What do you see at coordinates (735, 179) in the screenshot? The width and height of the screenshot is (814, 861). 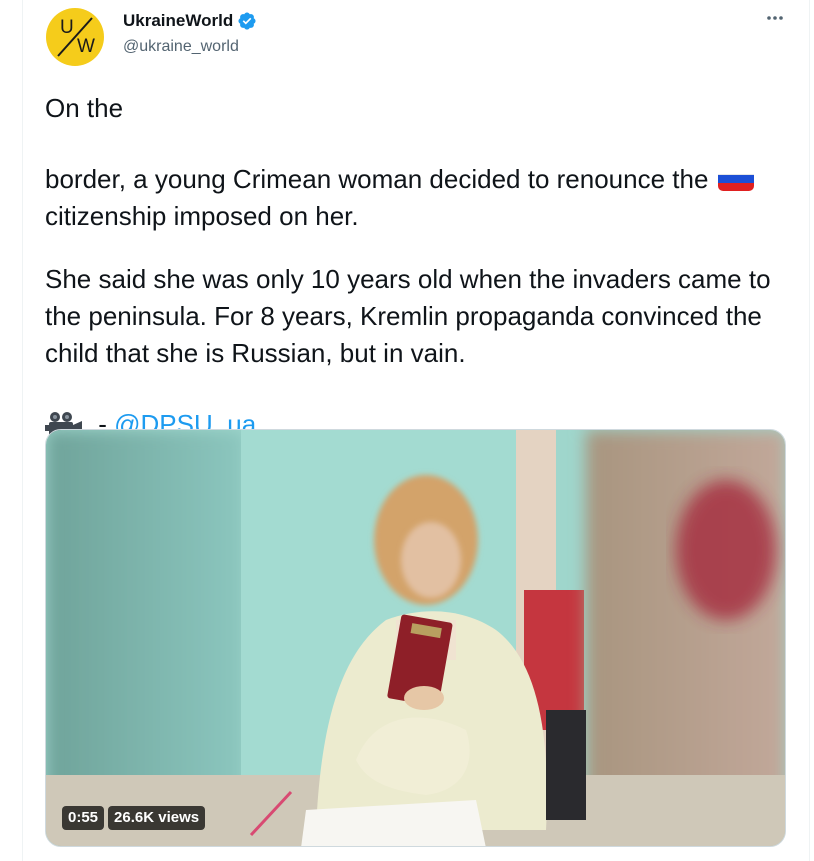 I see `russia-flag-icon` at bounding box center [735, 179].